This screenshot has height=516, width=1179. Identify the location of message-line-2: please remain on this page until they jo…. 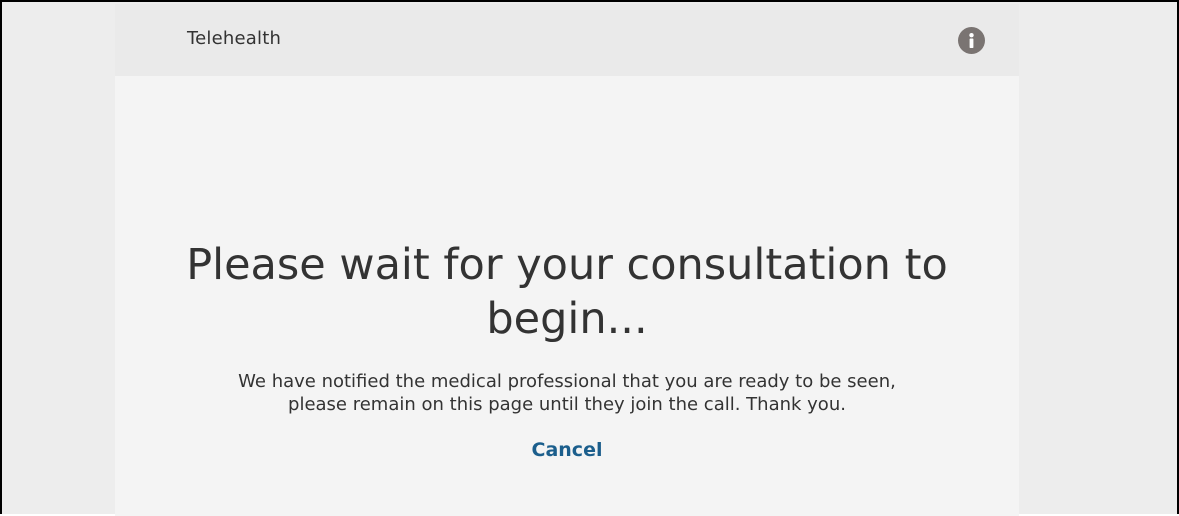
(567, 404).